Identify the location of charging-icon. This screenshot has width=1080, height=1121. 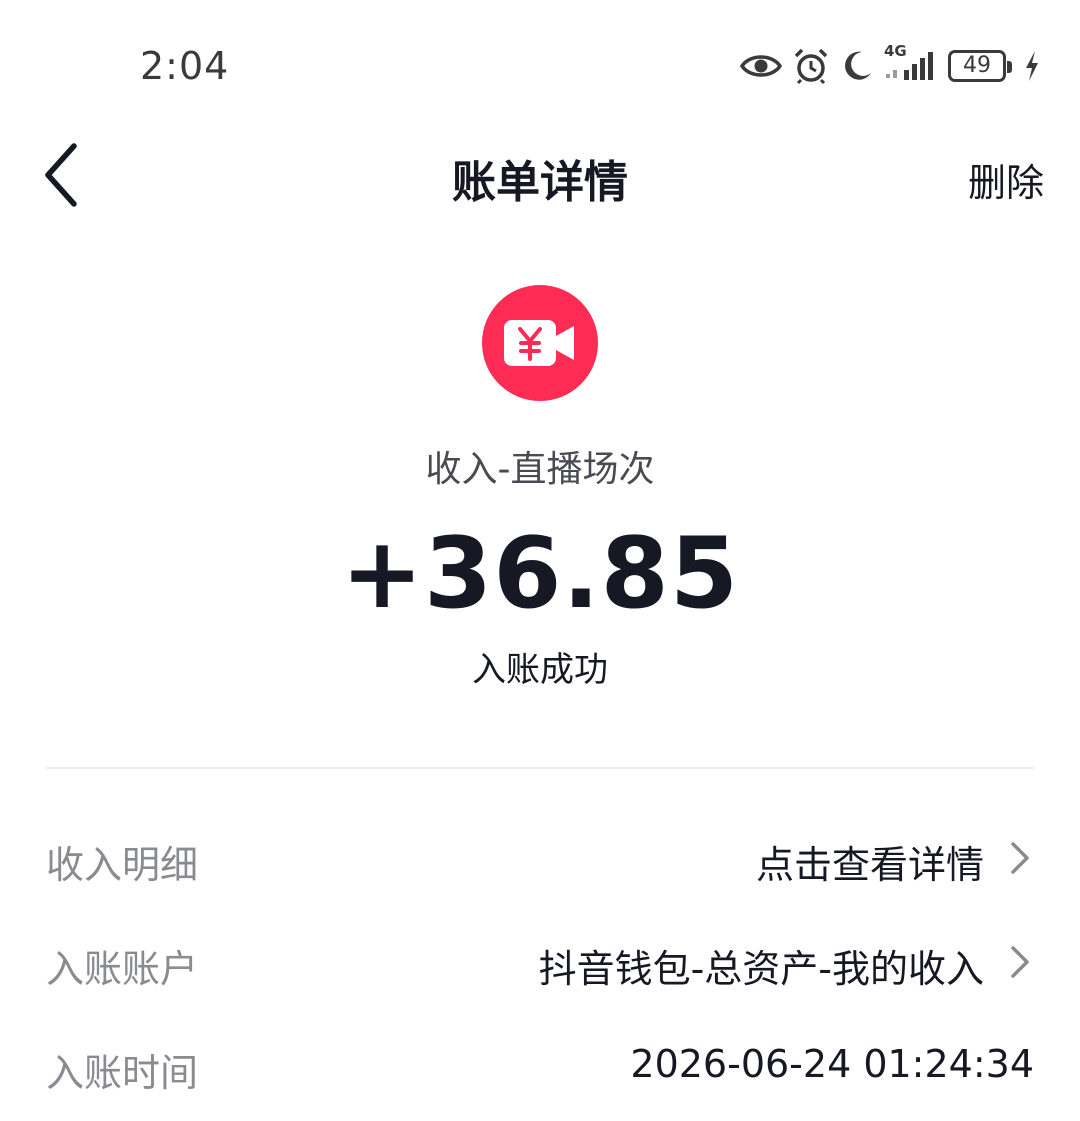
(1032, 66).